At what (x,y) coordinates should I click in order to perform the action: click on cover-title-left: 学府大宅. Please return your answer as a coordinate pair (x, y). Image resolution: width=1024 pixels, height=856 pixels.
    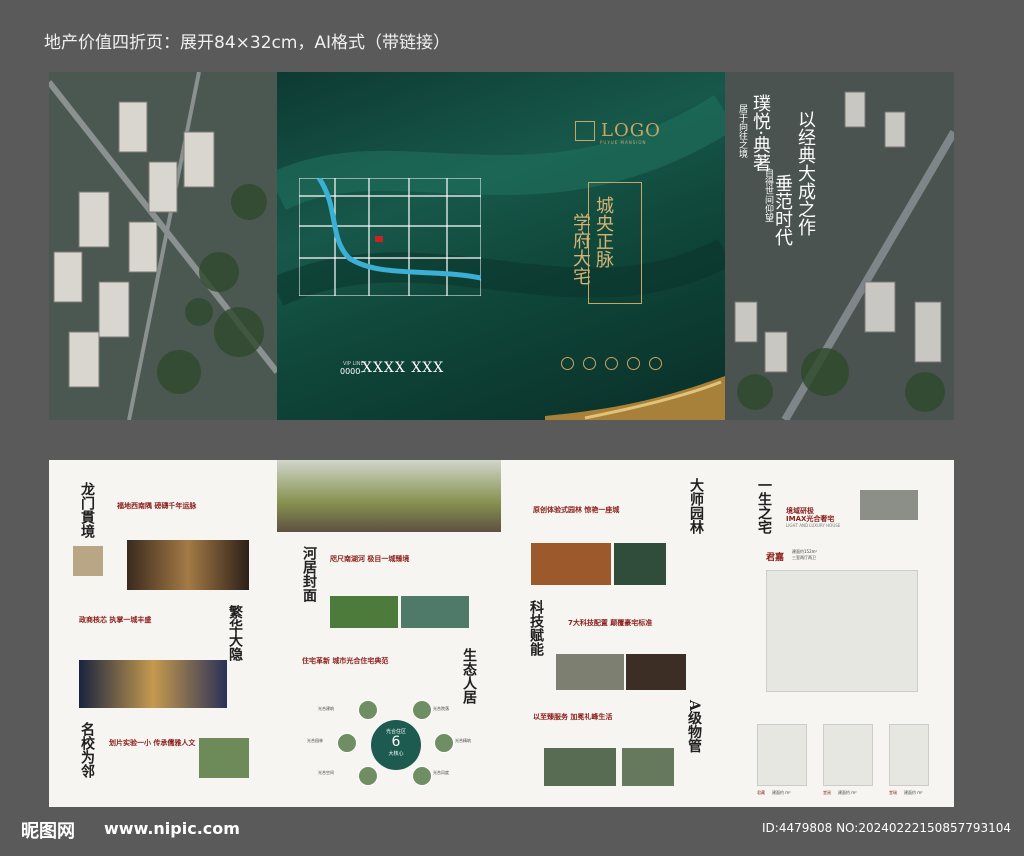
    Looking at the image, I should click on (580, 249).